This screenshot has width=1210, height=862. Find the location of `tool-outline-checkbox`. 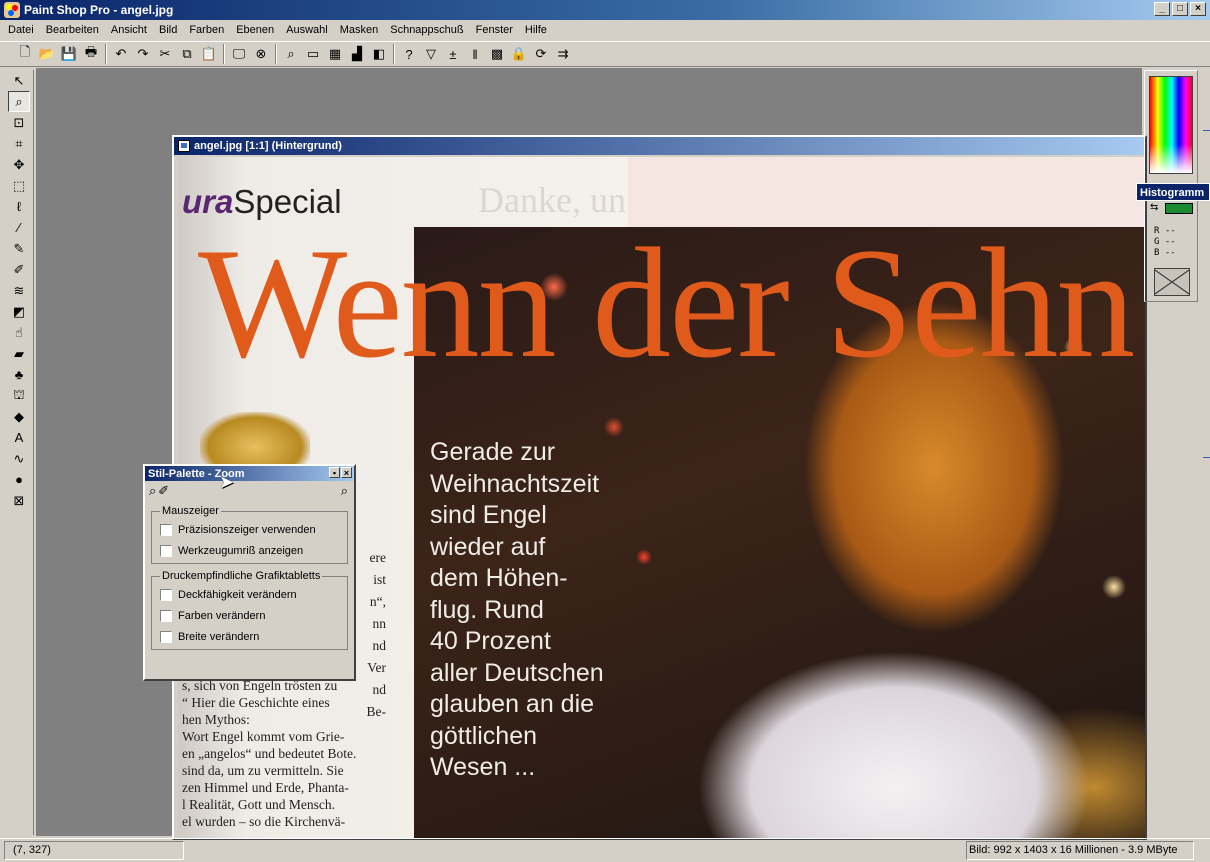

tool-outline-checkbox is located at coordinates (166, 550).